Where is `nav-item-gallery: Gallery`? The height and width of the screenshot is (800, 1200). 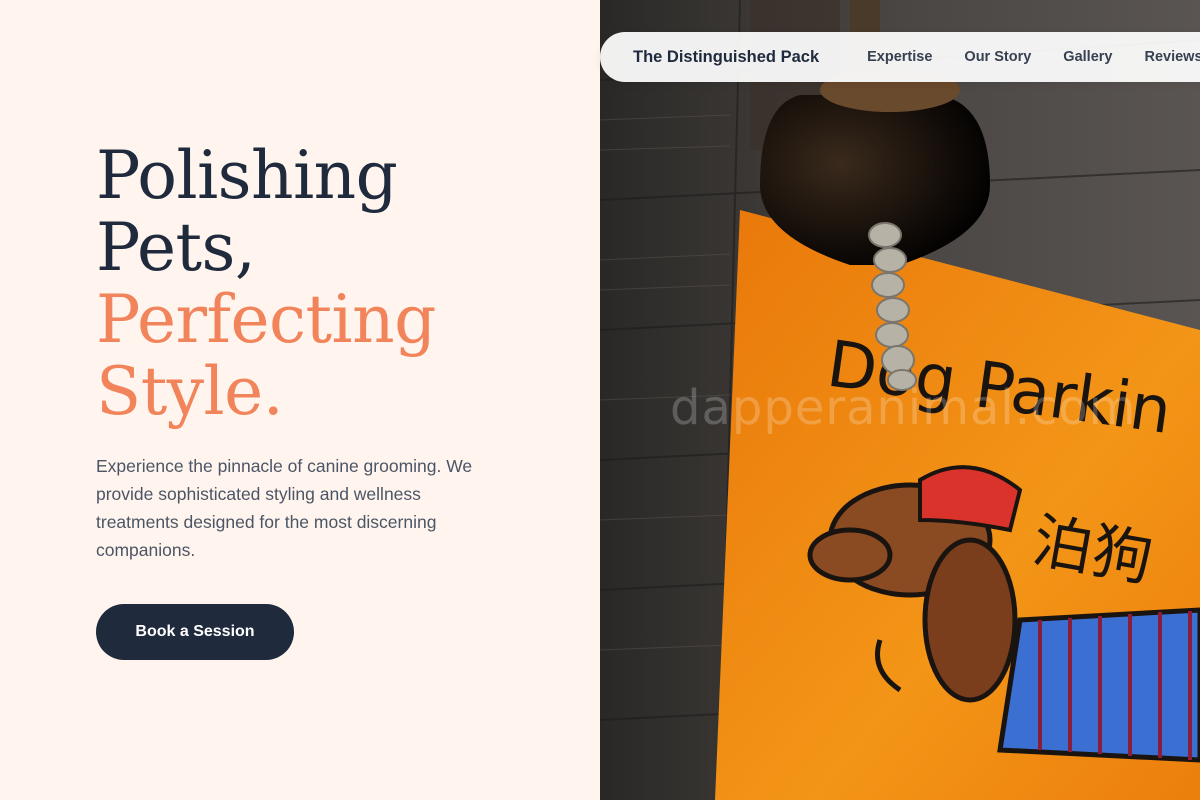
nav-item-gallery: Gallery is located at coordinates (1087, 57).